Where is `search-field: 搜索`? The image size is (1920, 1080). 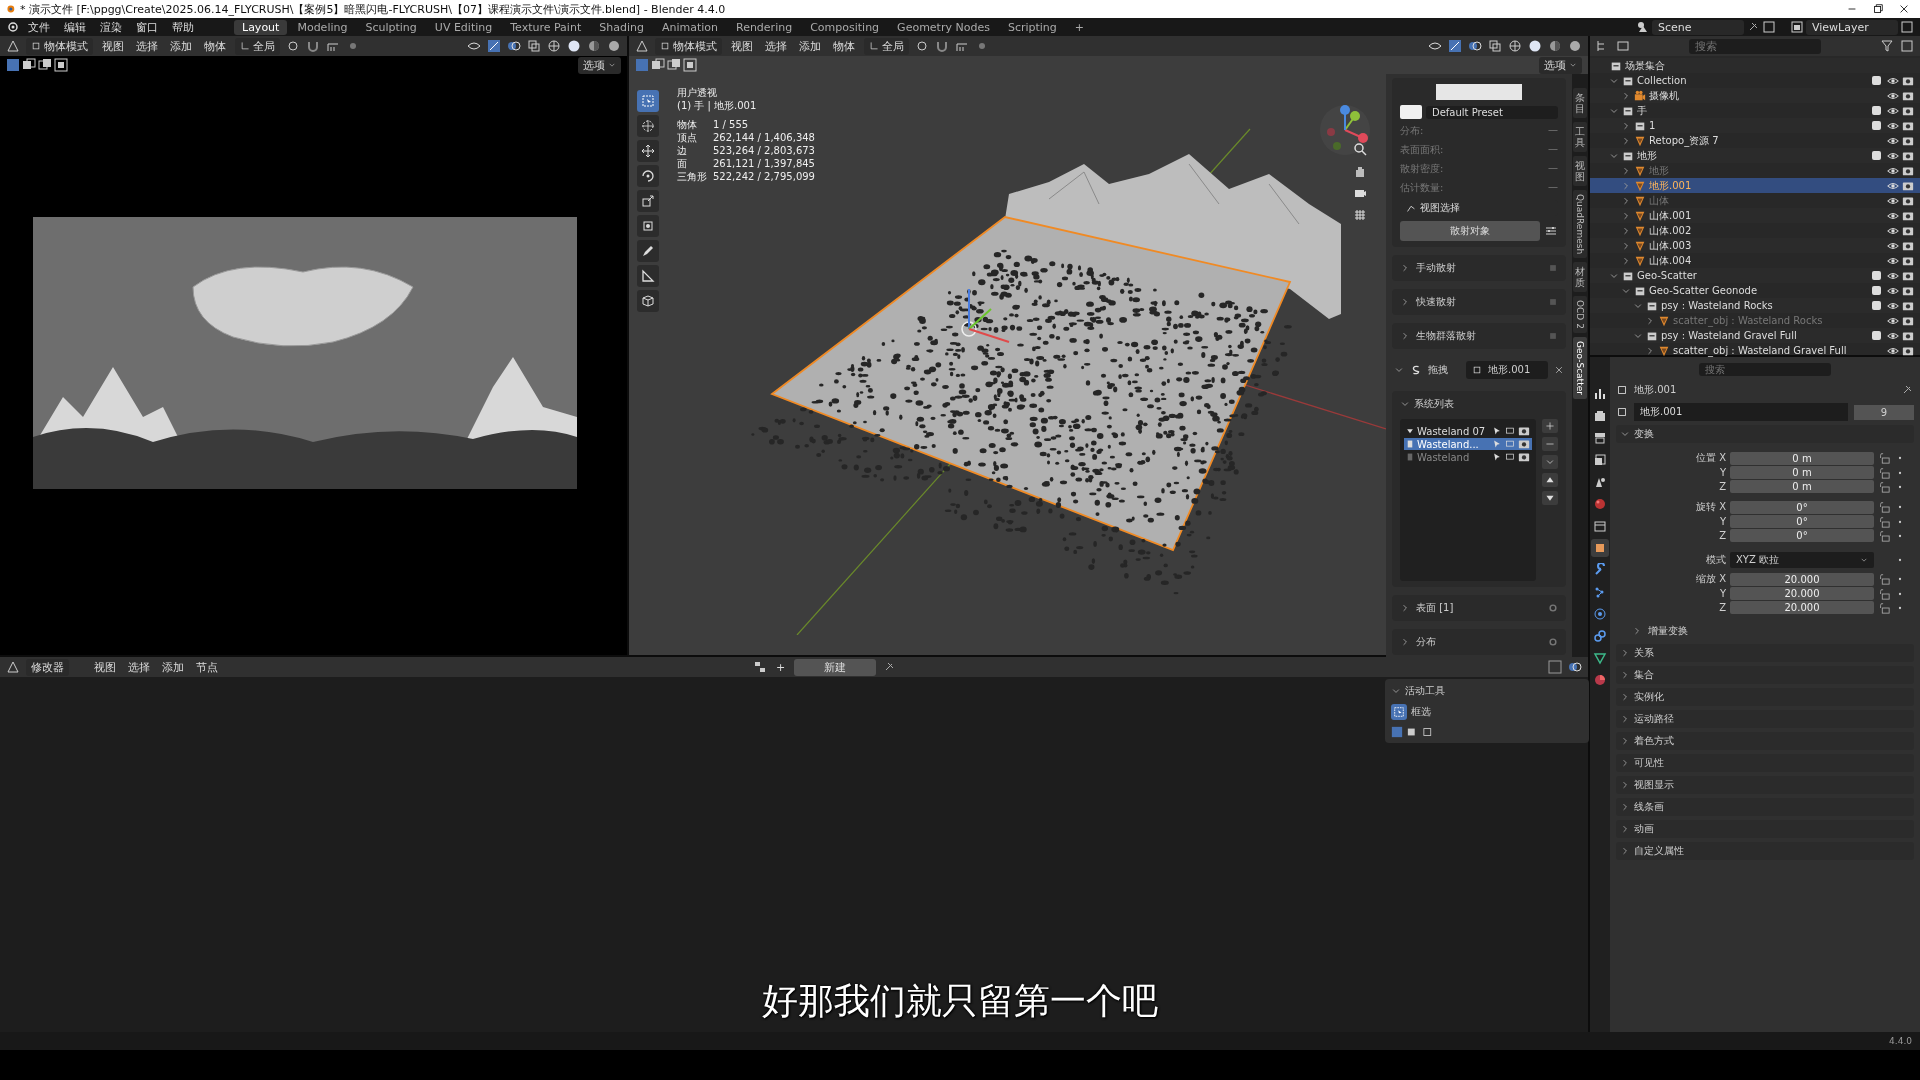
search-field: 搜索 is located at coordinates (1755, 46).